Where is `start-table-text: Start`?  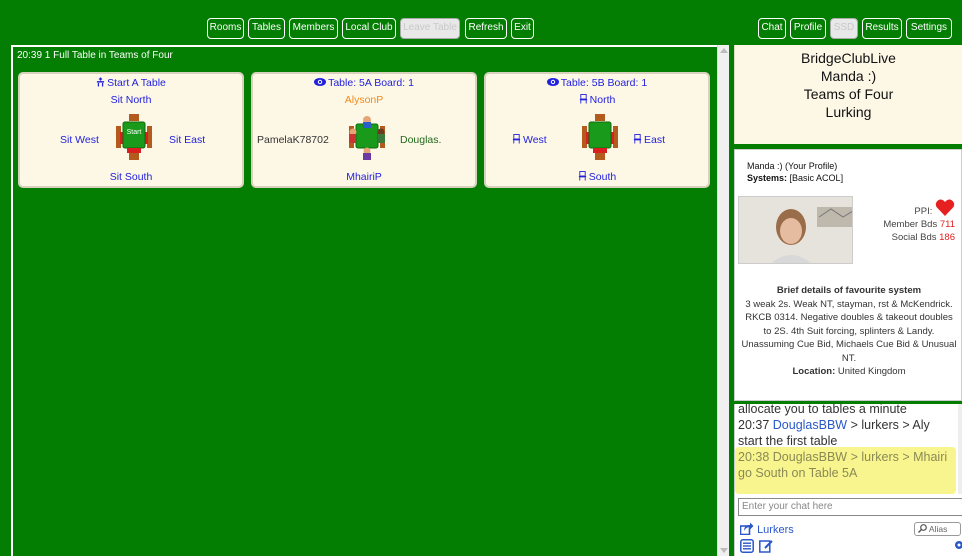 start-table-text: Start is located at coordinates (134, 132).